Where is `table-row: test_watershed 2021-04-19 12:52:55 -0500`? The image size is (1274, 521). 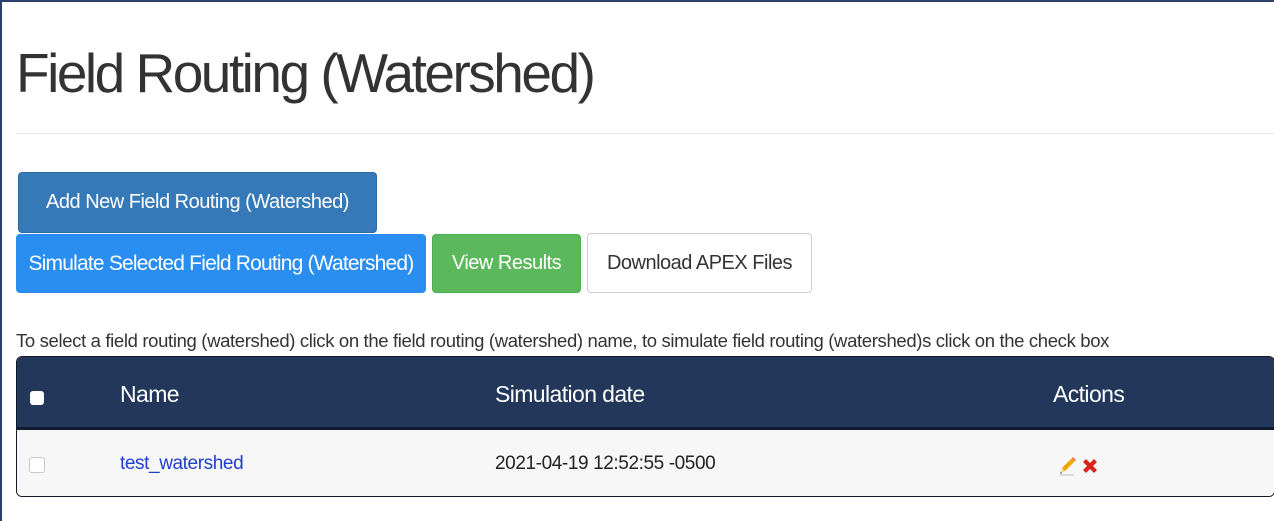
table-row: test_watershed 2021-04-19 12:52:55 -0500 is located at coordinates (645, 463).